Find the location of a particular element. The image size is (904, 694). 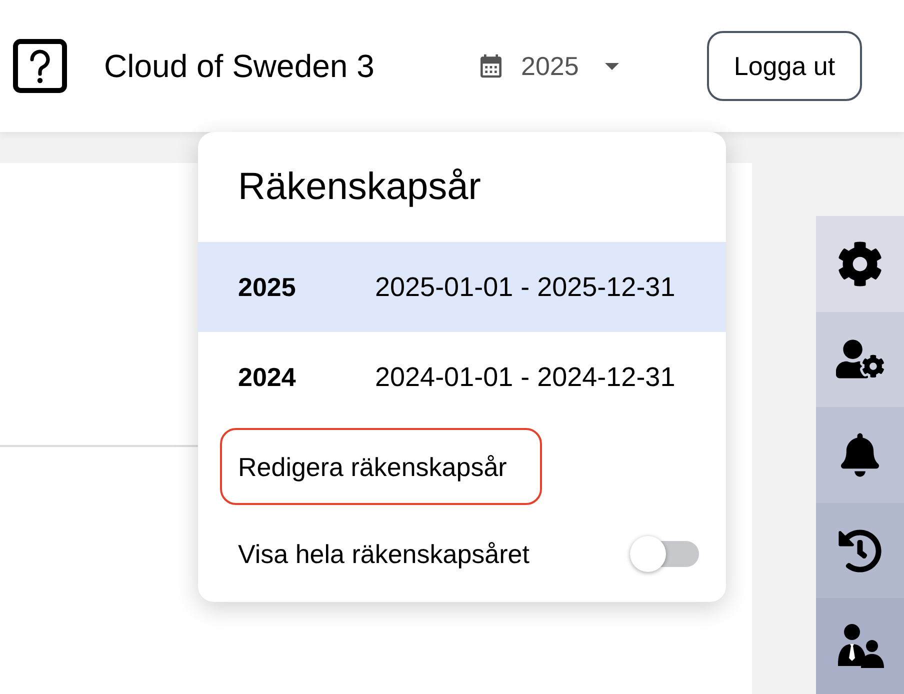

fiscal-year-option: 2025 2025-01-01 - 2025-12-31 is located at coordinates (462, 287).